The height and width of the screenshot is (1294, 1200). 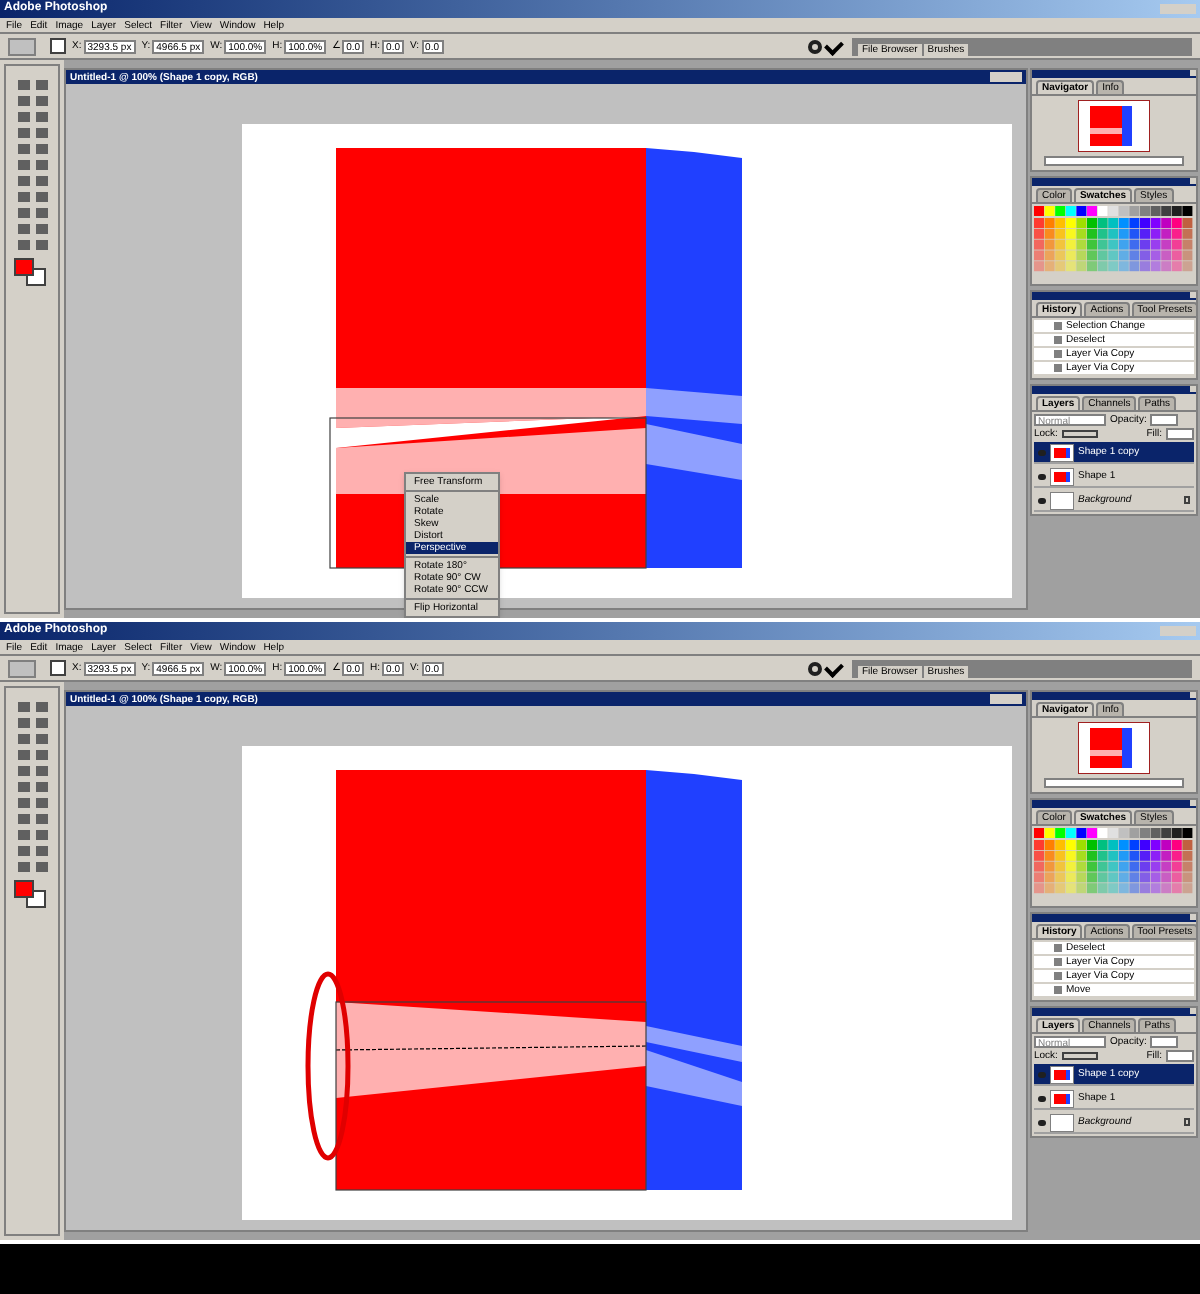 I want to click on transform-bounding-box, so click(x=488, y=493).